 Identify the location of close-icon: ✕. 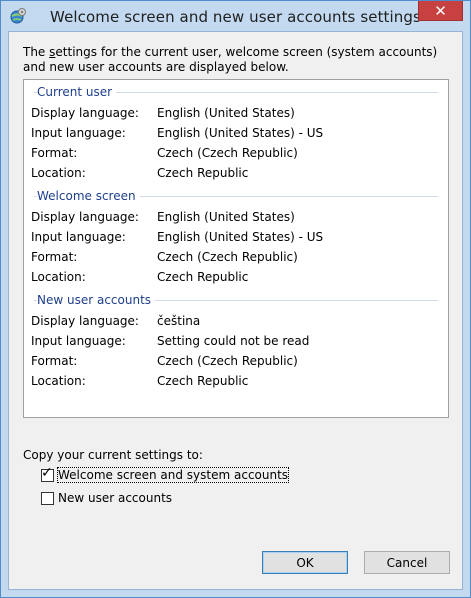
(440, 10).